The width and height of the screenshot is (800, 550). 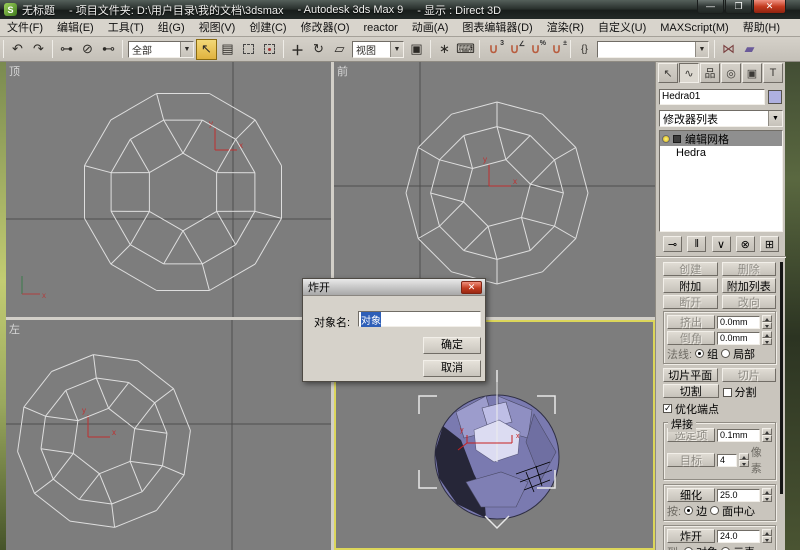 I want to click on tessellate-button: 细化, so click(x=691, y=495).